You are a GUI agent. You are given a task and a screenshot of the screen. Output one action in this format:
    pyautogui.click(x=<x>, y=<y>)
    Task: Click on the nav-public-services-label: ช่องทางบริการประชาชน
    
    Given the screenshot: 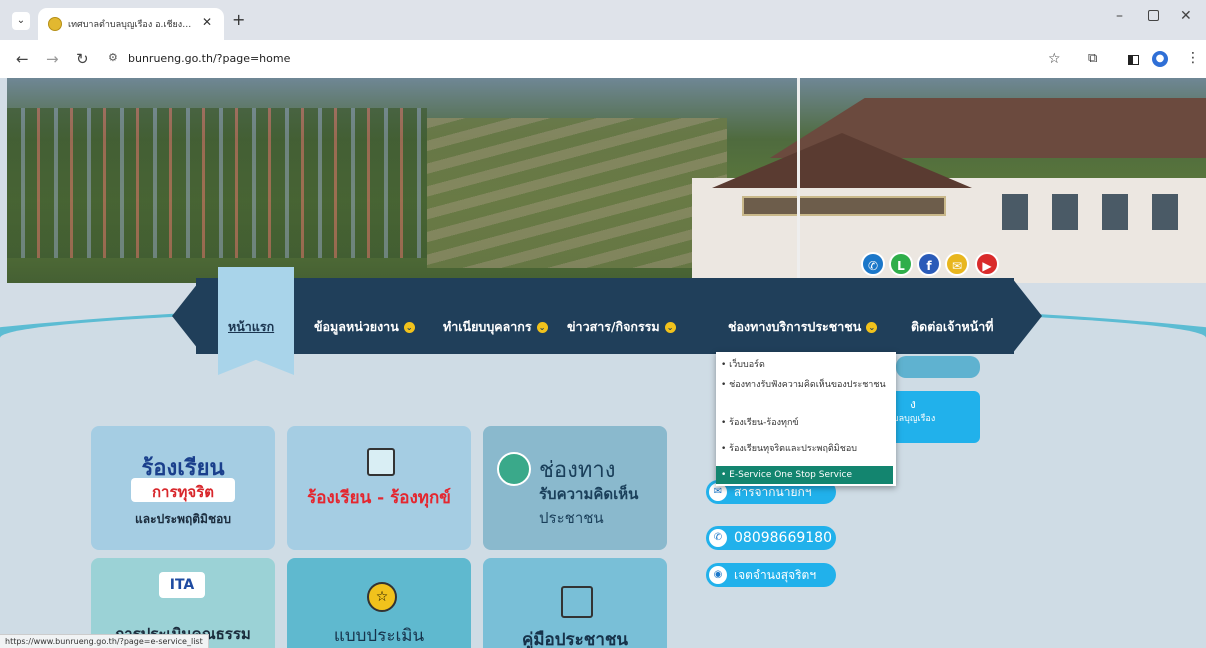 What is the action you would take?
    pyautogui.click(x=795, y=326)
    